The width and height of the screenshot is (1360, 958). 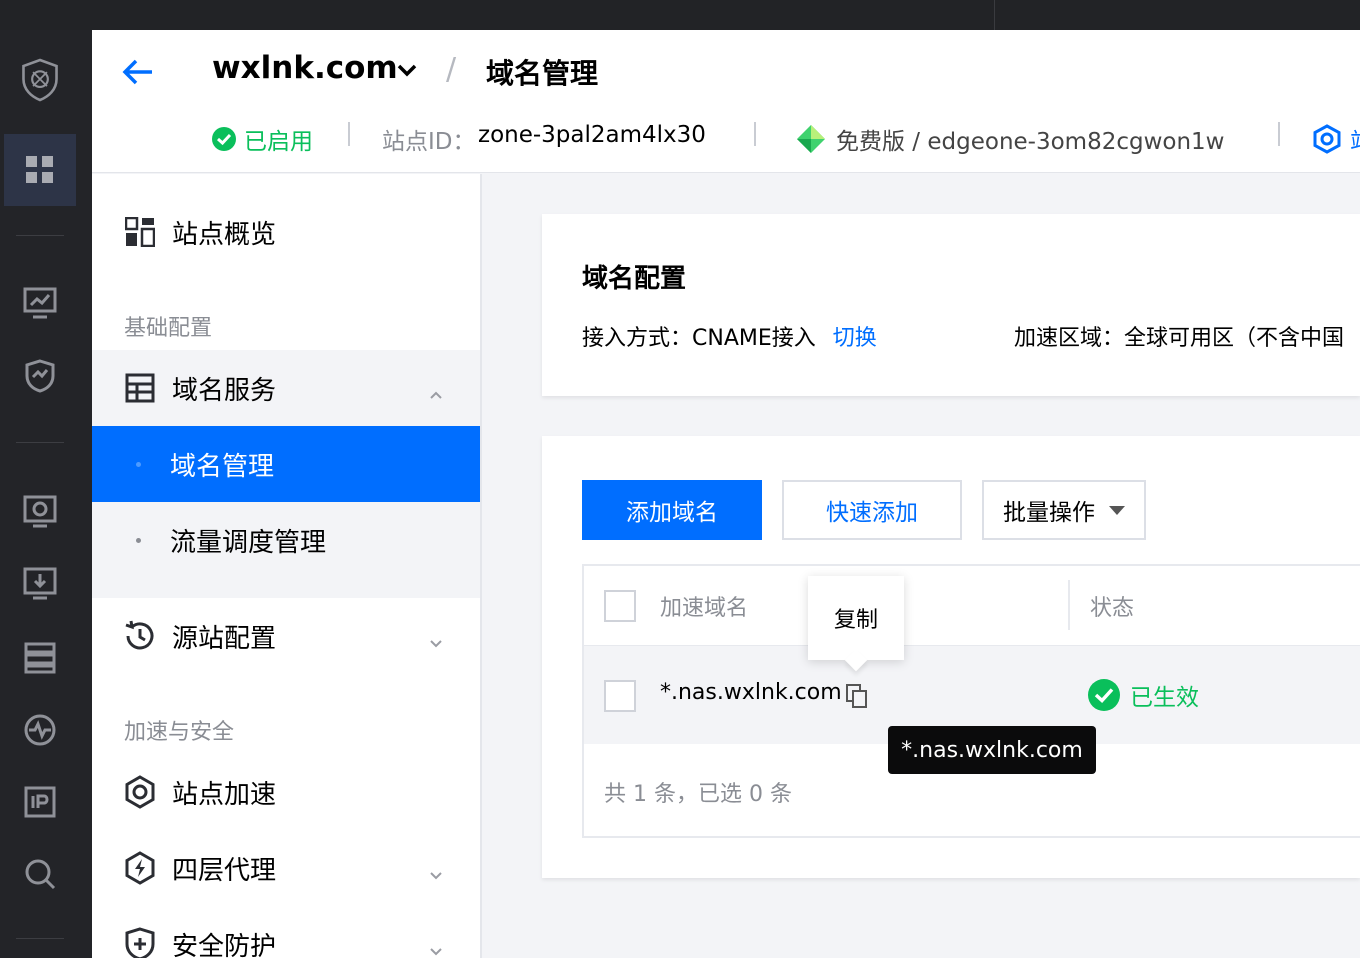 I want to click on switch-link: 切换, so click(x=855, y=338).